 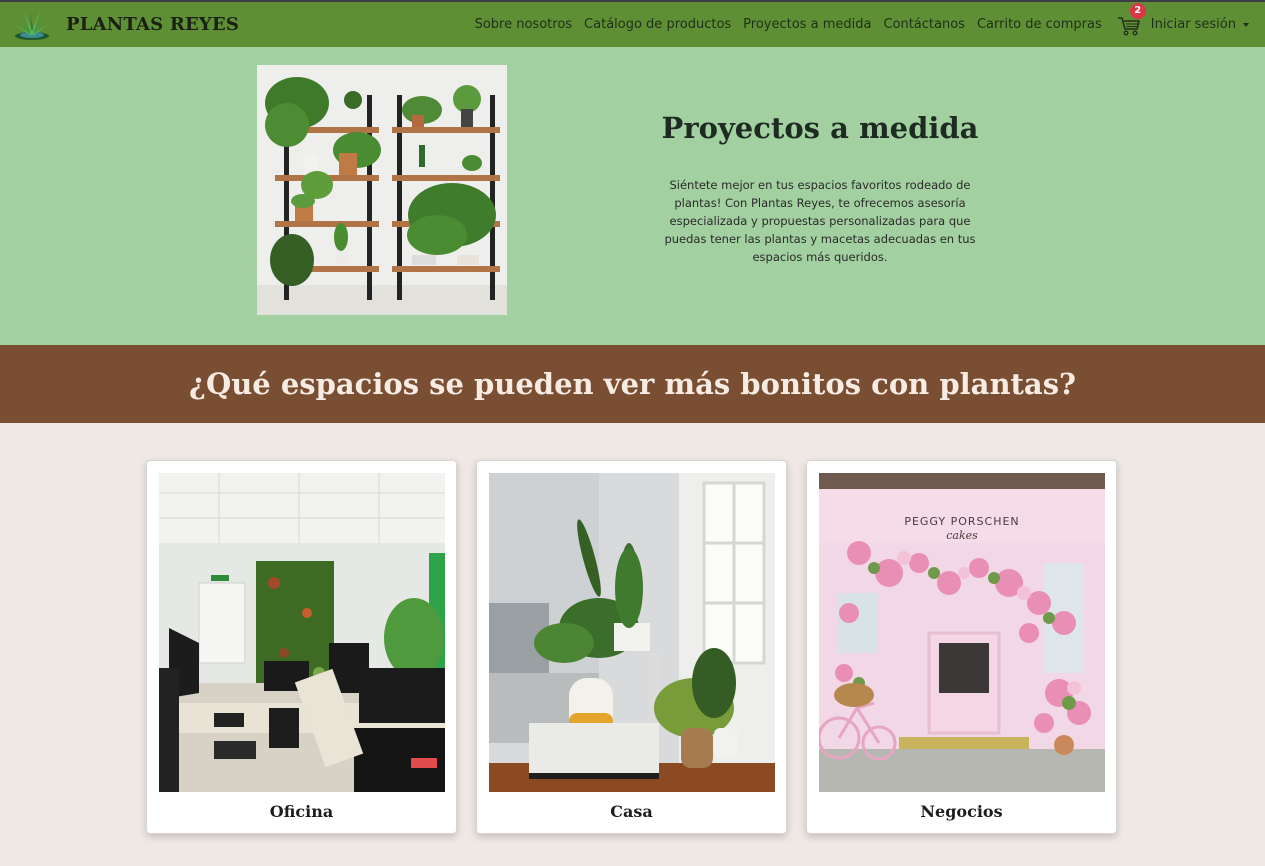 What do you see at coordinates (32, 24) in the screenshot?
I see `agave-plant-logo-icon` at bounding box center [32, 24].